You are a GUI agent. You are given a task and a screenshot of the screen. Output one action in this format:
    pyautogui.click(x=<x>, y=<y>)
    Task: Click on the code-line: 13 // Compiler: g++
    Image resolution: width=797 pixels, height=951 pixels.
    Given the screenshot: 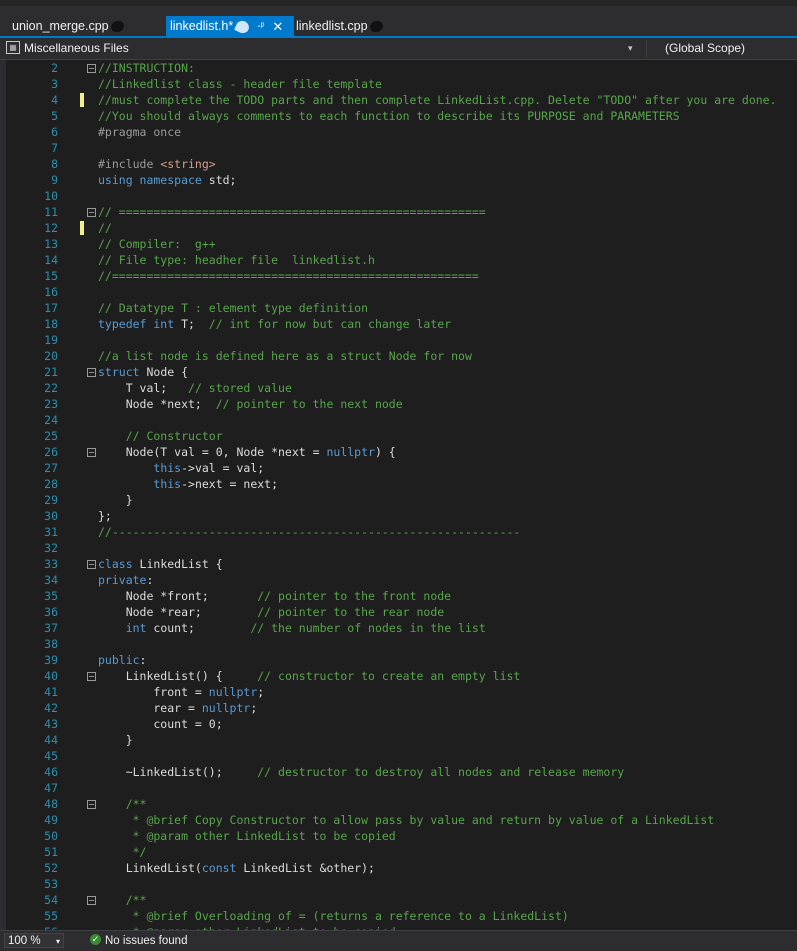 What is the action you would take?
    pyautogui.click(x=398, y=244)
    